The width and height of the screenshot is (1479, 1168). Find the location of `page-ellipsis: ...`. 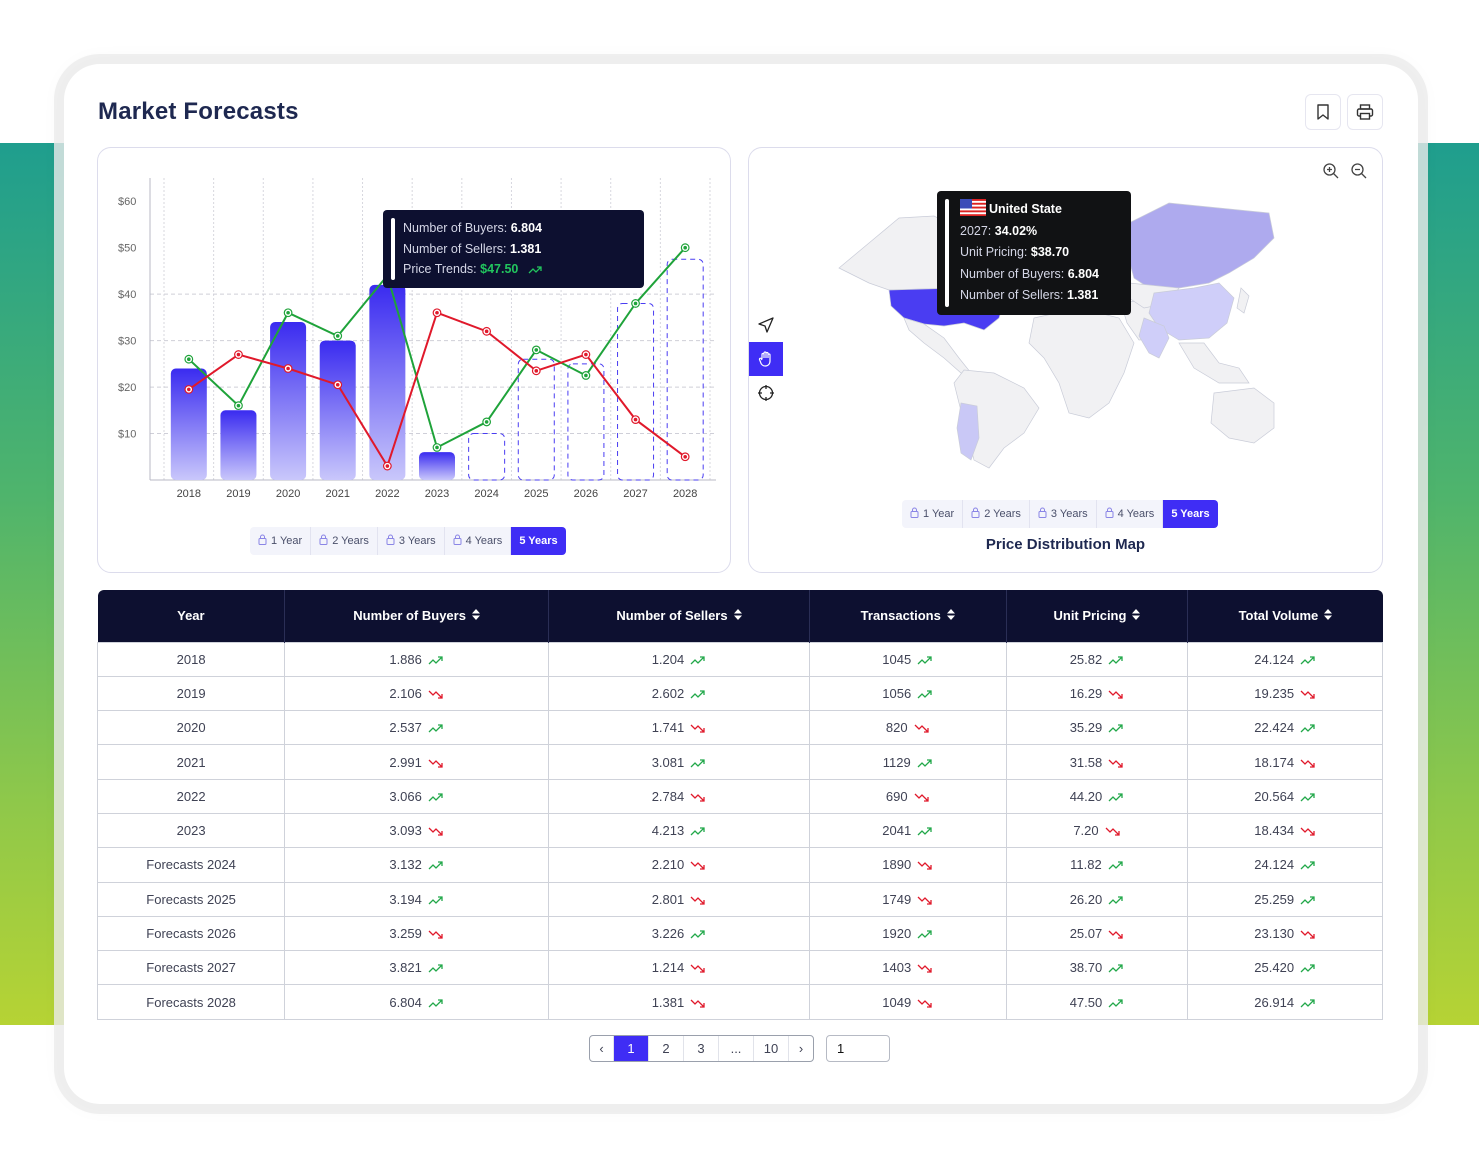

page-ellipsis: ... is located at coordinates (736, 1048).